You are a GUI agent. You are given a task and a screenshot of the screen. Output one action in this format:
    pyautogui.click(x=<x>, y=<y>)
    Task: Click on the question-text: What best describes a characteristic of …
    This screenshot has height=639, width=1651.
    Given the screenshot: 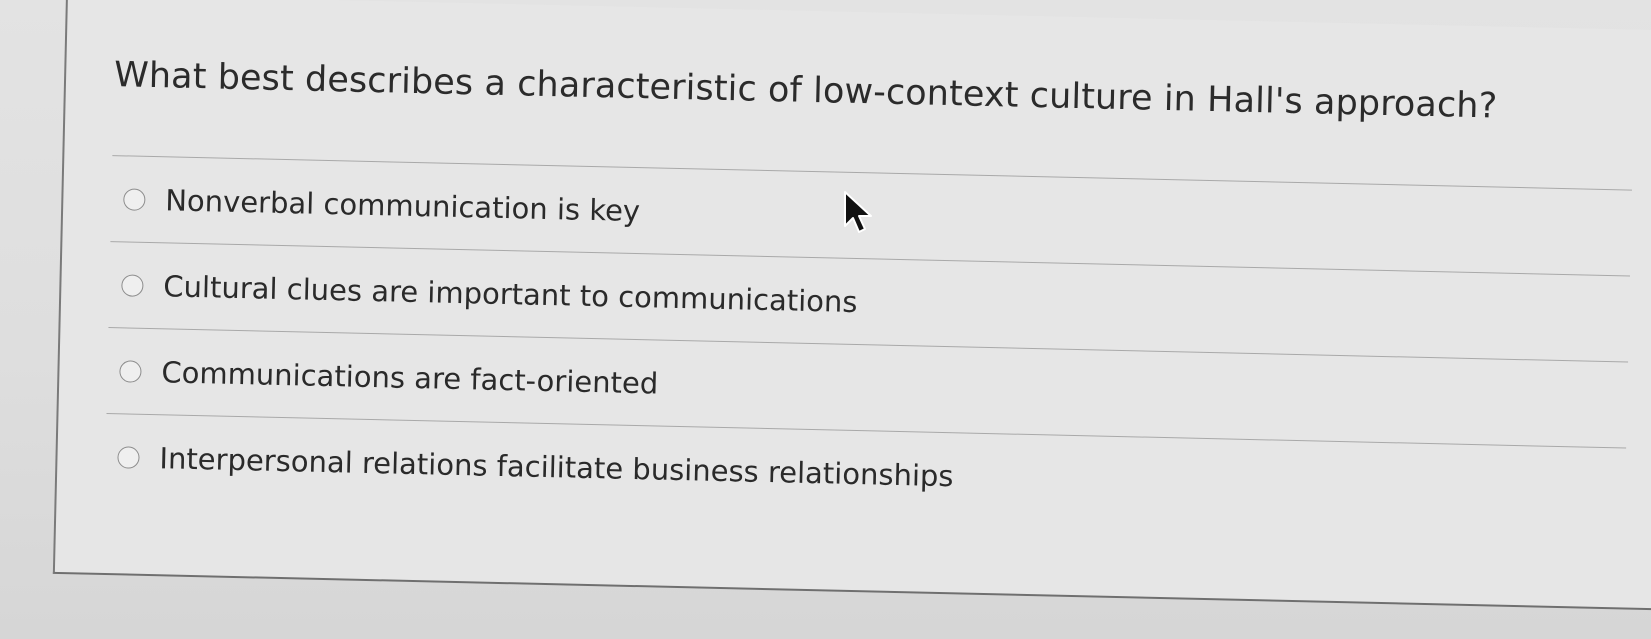 What is the action you would take?
    pyautogui.click(x=805, y=91)
    